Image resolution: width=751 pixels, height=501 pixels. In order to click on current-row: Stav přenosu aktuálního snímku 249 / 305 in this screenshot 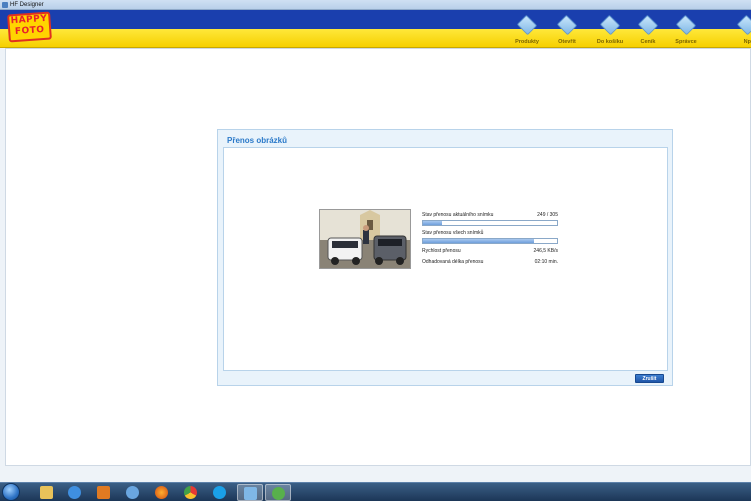, I will do `click(490, 215)`.